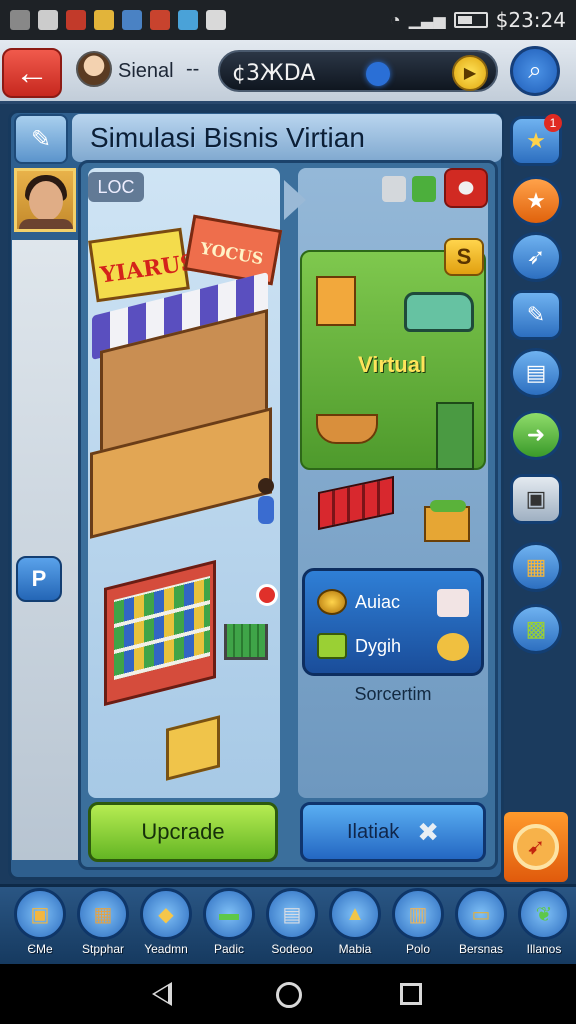 The height and width of the screenshot is (1024, 576). I want to click on storage-button: ▩, so click(536, 629).